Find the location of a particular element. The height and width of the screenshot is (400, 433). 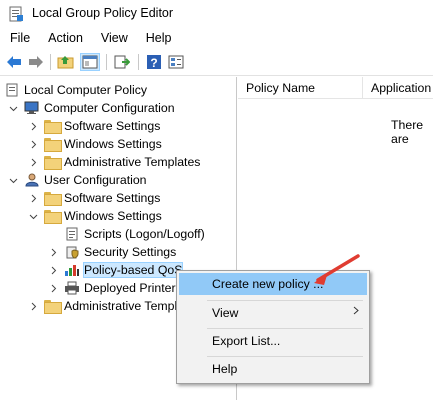

tree-item-user-configuration: User Configuration is located at coordinates (77, 180).